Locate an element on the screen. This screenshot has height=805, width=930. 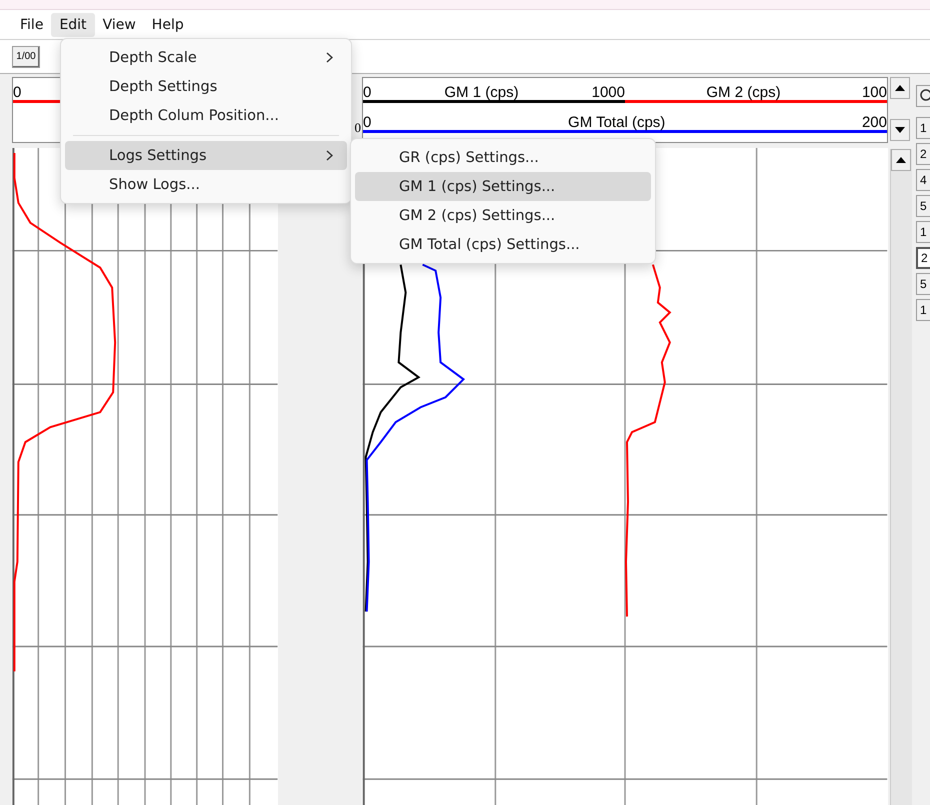
scroll-down-icon is located at coordinates (900, 130).